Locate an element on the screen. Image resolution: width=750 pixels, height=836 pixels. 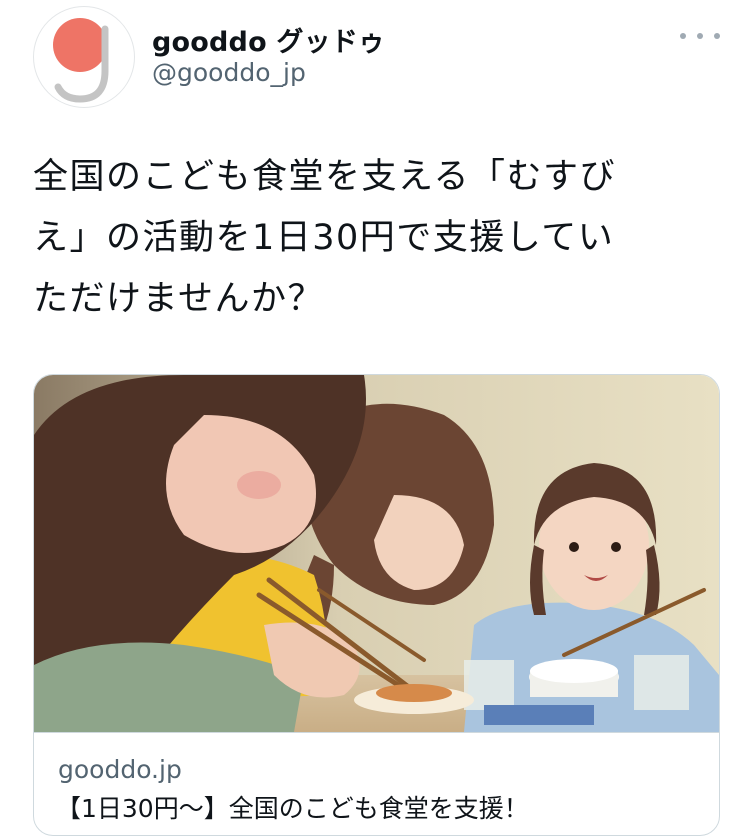
card-divider is located at coordinates (376, 732).